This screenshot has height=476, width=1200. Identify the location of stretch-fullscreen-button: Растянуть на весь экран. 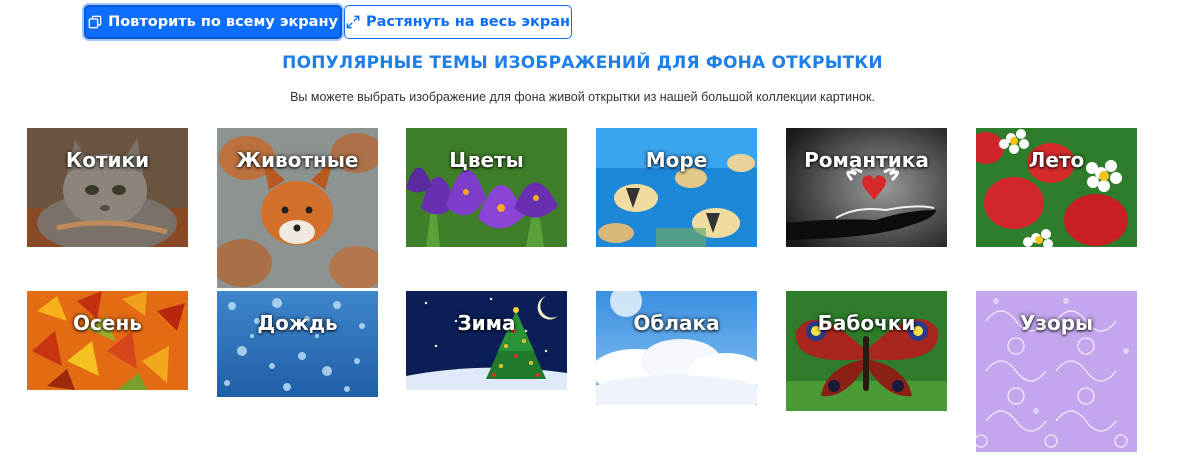
(458, 22).